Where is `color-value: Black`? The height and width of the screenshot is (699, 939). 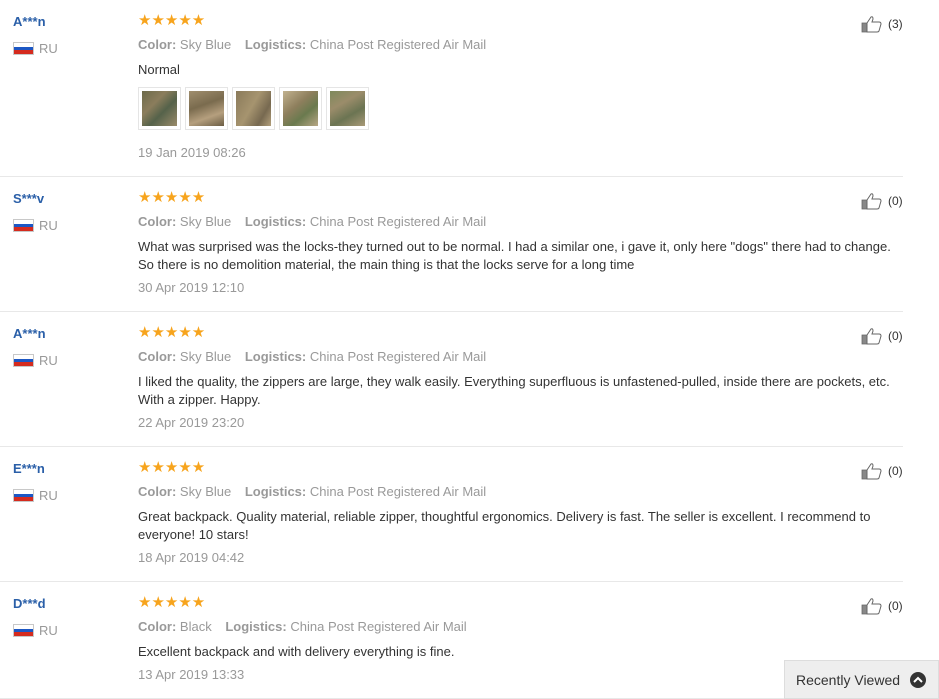
color-value: Black is located at coordinates (195, 626).